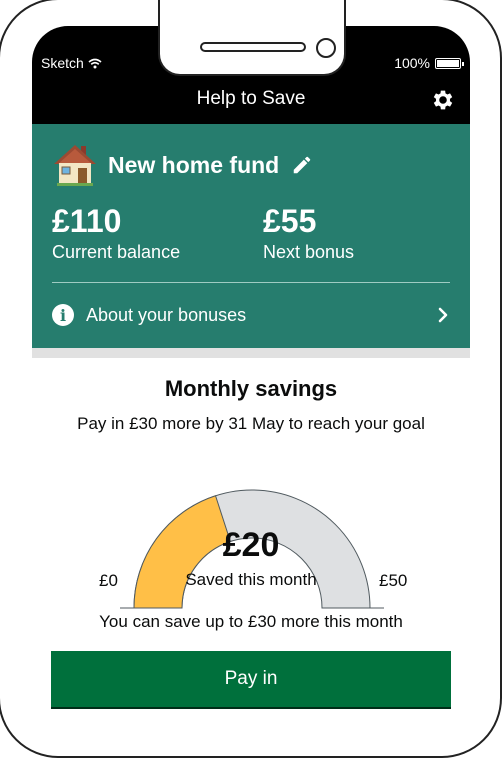 The height and width of the screenshot is (758, 502). What do you see at coordinates (251, 621) in the screenshot?
I see `remaining-note: You can save up to £30 more this month` at bounding box center [251, 621].